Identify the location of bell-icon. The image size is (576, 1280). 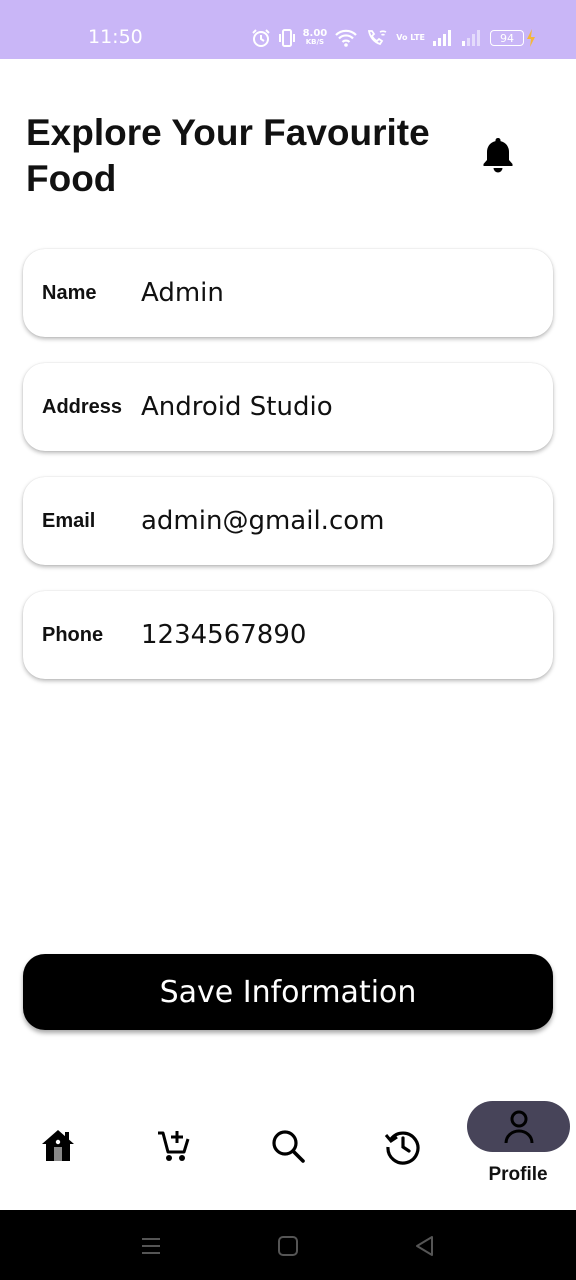
(498, 155).